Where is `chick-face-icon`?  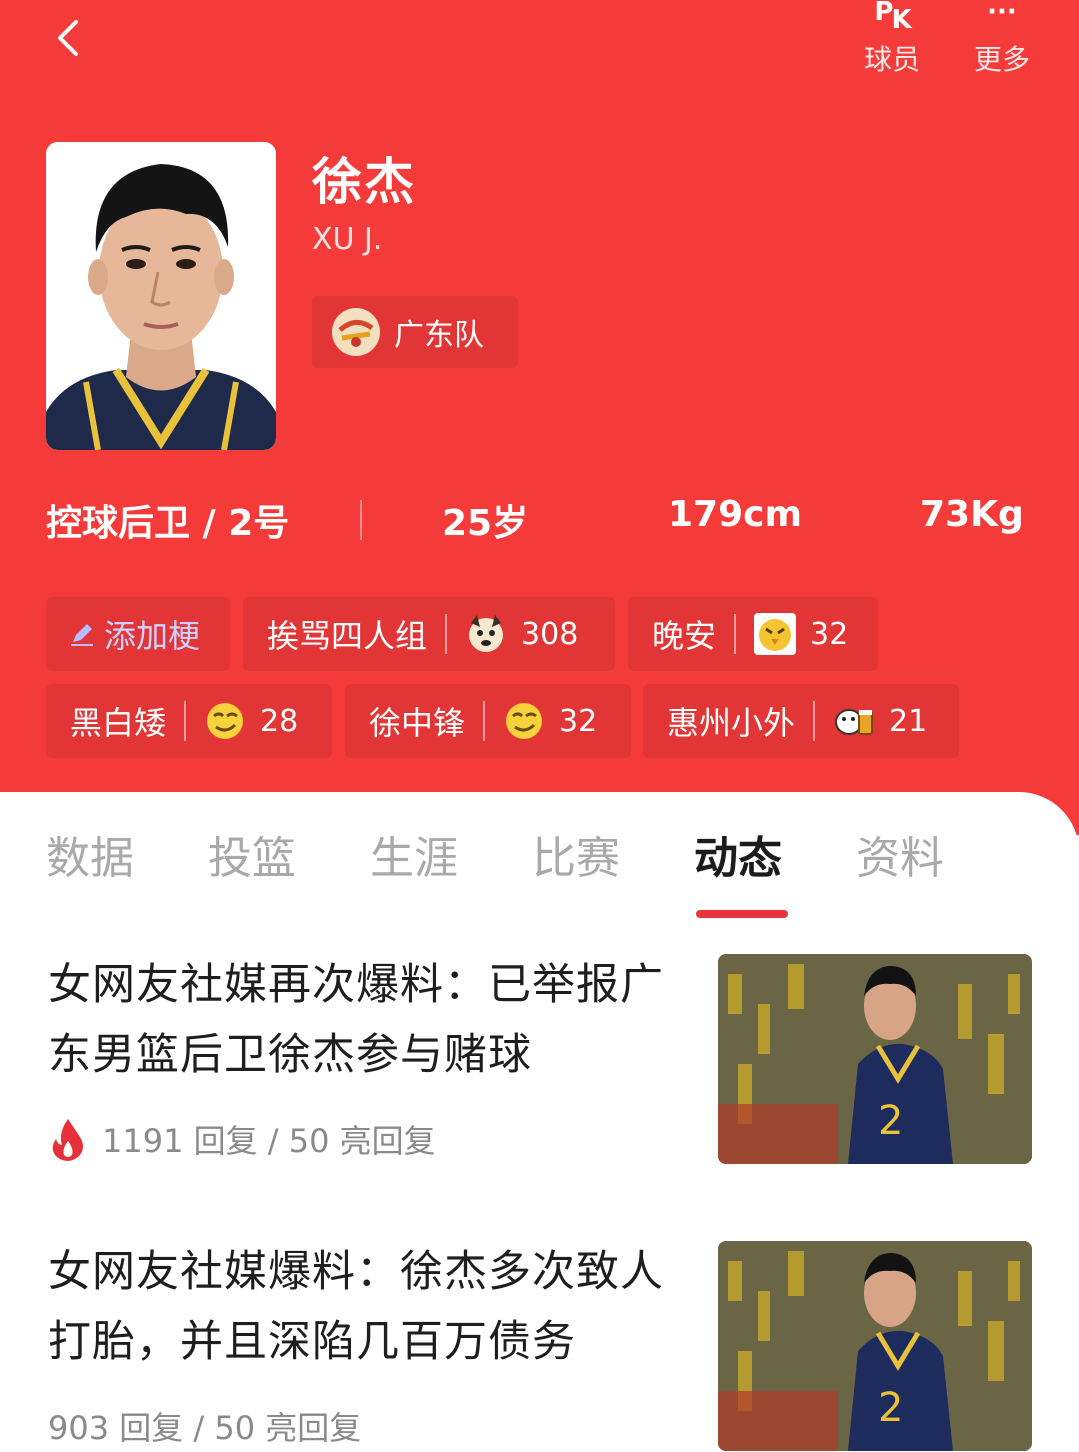 chick-face-icon is located at coordinates (775, 634).